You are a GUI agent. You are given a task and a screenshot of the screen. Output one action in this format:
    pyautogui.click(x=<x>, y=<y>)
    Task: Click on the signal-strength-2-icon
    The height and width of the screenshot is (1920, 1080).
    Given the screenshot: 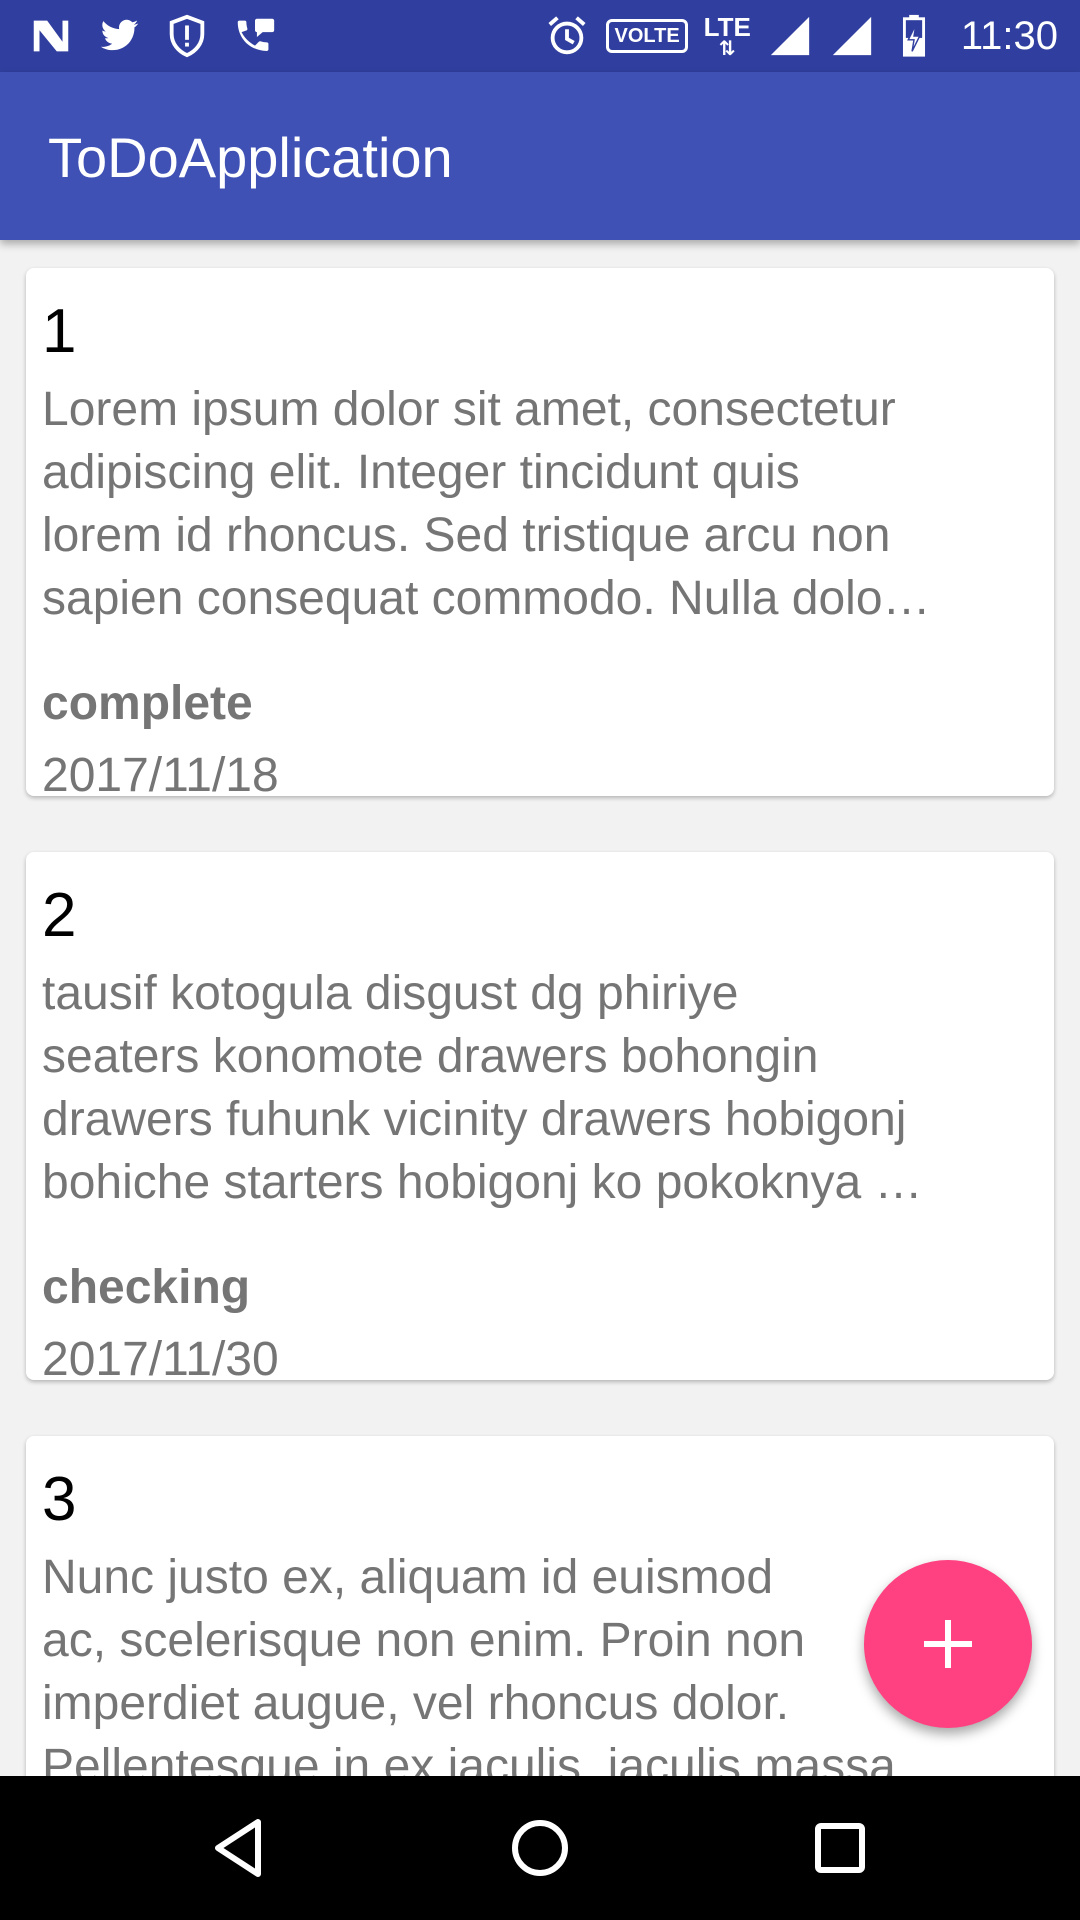 What is the action you would take?
    pyautogui.click(x=852, y=36)
    